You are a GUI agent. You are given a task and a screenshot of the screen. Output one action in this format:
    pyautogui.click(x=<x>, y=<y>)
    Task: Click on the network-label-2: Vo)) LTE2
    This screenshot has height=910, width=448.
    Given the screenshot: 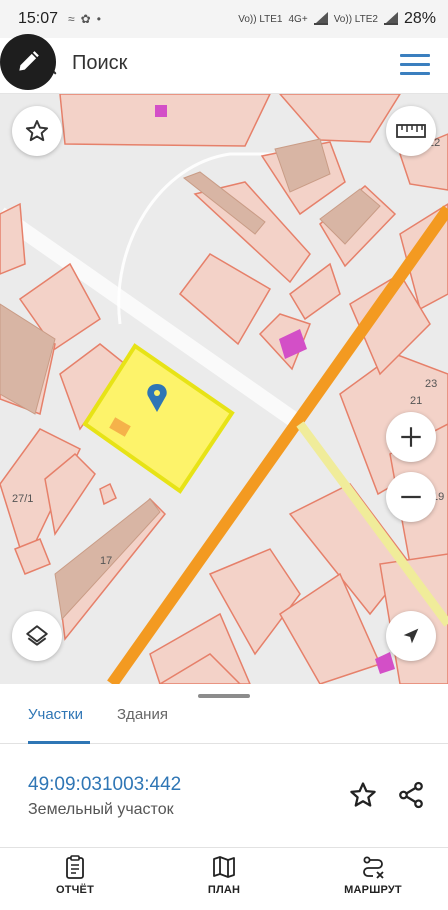 What is the action you would take?
    pyautogui.click(x=355, y=19)
    